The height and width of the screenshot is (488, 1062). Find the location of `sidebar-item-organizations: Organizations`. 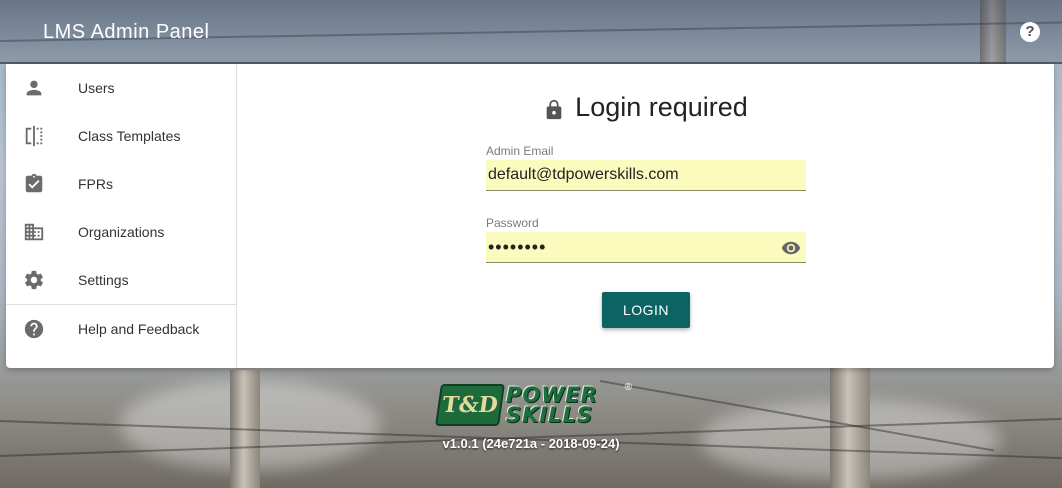

sidebar-item-organizations: Organizations is located at coordinates (121, 232).